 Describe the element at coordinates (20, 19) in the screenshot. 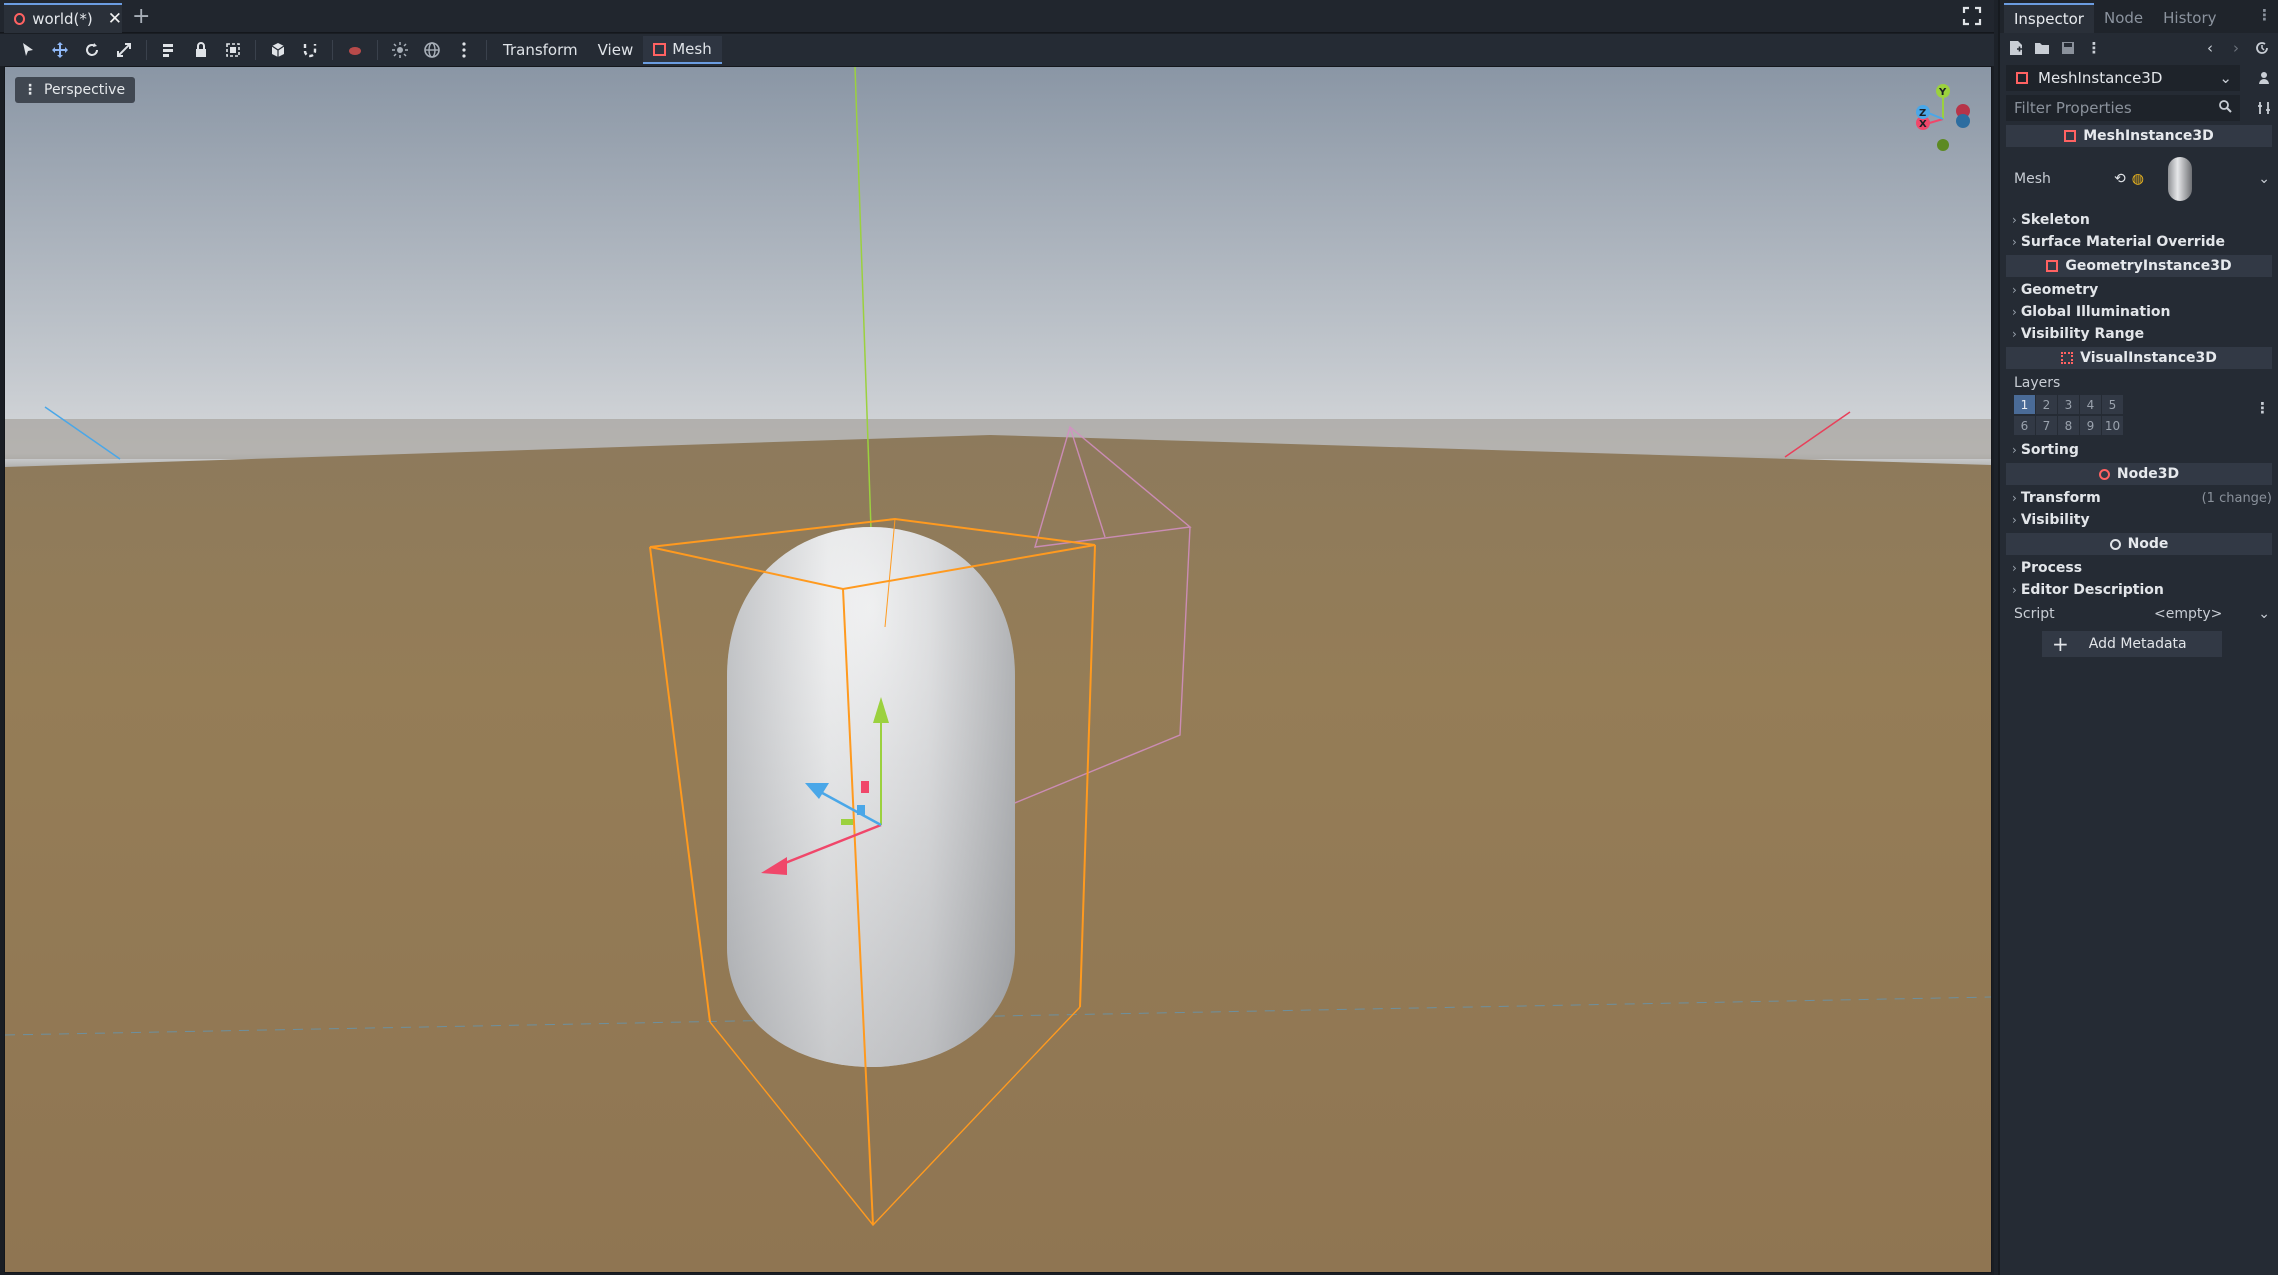

I see `node3d-icon` at that location.